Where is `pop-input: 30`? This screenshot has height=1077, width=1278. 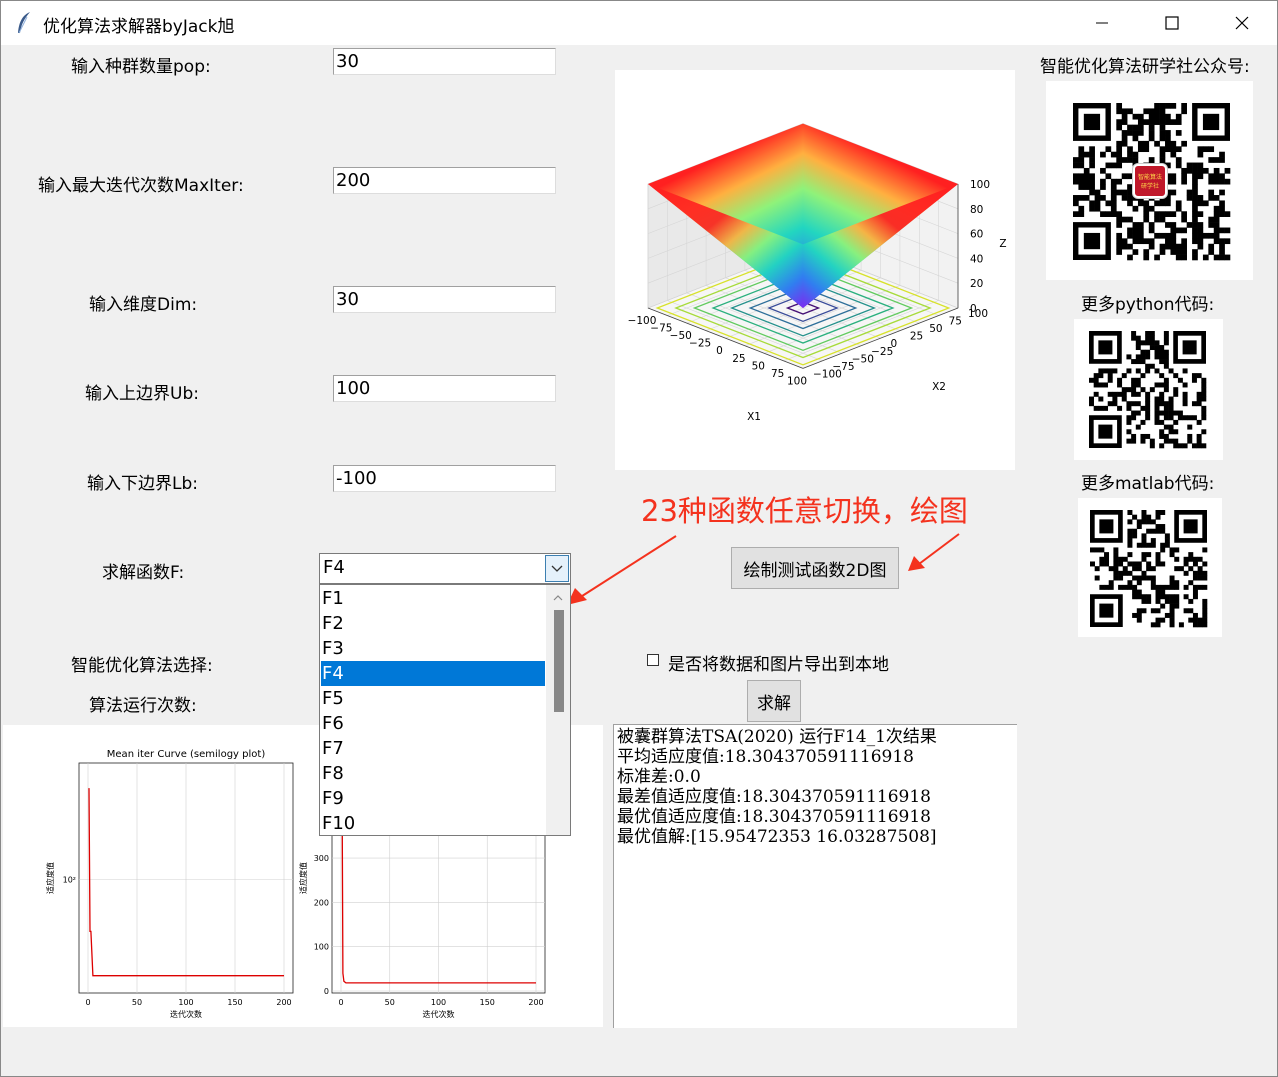 pop-input: 30 is located at coordinates (444, 61).